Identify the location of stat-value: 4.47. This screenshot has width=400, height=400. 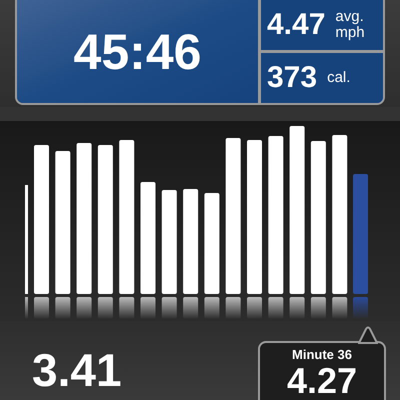
(296, 25).